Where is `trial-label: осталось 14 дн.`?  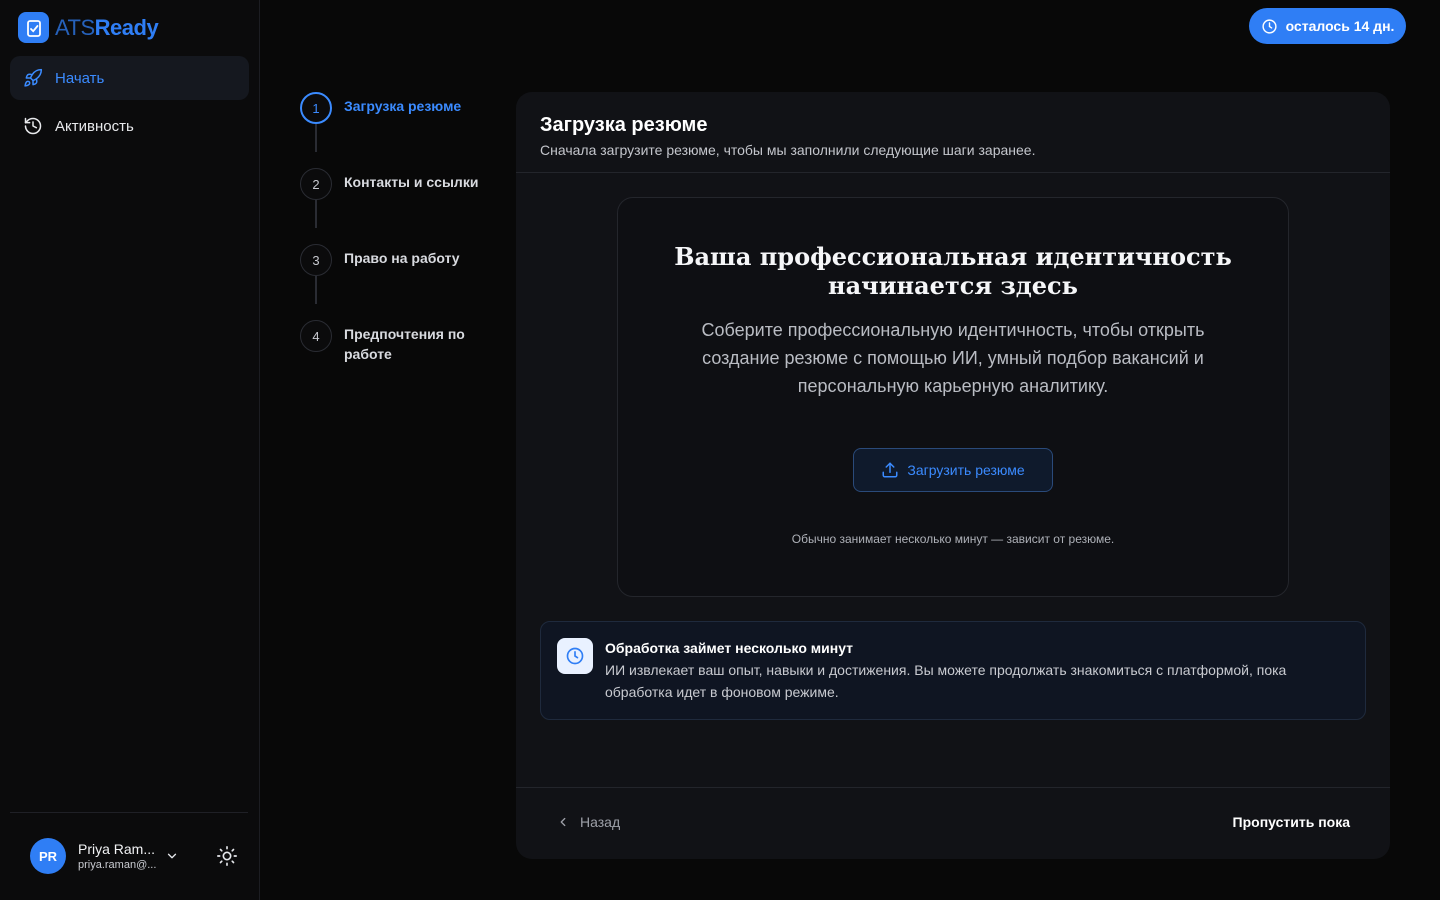
trial-label: осталось 14 дн. is located at coordinates (1340, 26).